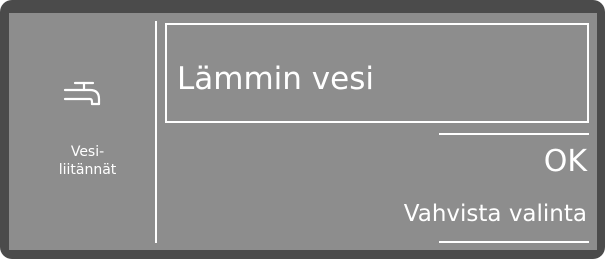 The image size is (605, 259). I want to click on vertical-divider, so click(156, 132).